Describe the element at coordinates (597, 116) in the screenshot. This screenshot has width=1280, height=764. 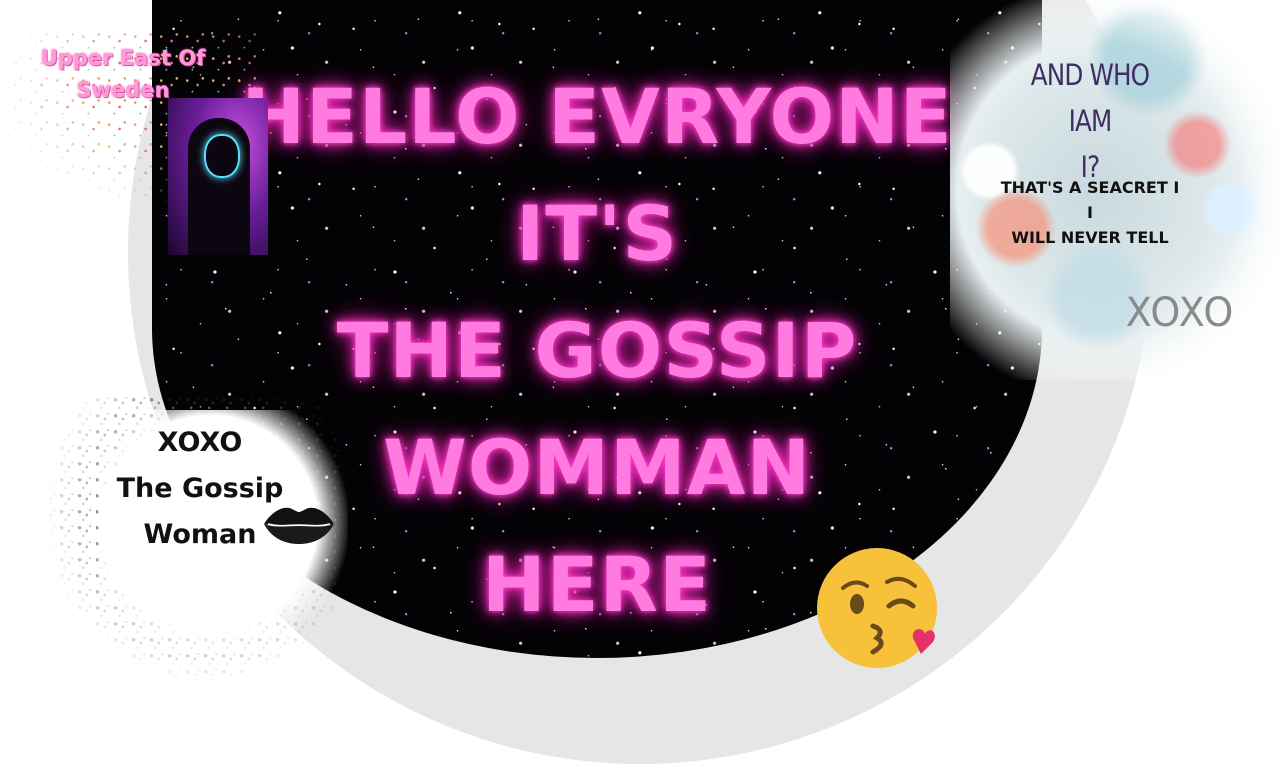
I see `headline-line: HELLO EVRYONE` at that location.